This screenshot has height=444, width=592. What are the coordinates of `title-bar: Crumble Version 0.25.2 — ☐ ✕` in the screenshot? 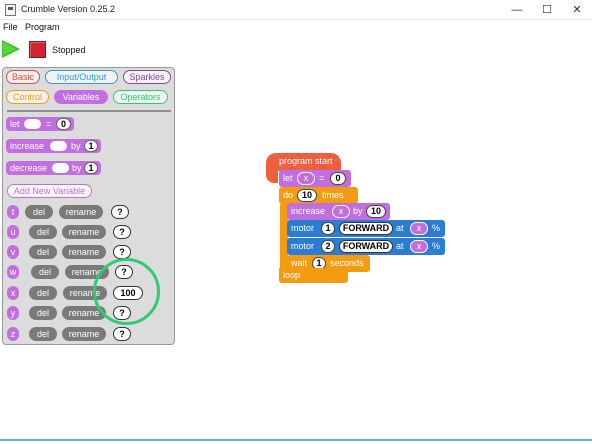 It's located at (296, 10).